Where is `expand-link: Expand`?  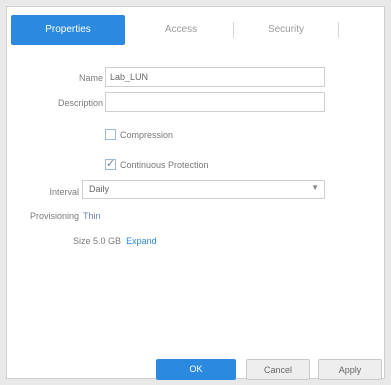
expand-link: Expand is located at coordinates (141, 241).